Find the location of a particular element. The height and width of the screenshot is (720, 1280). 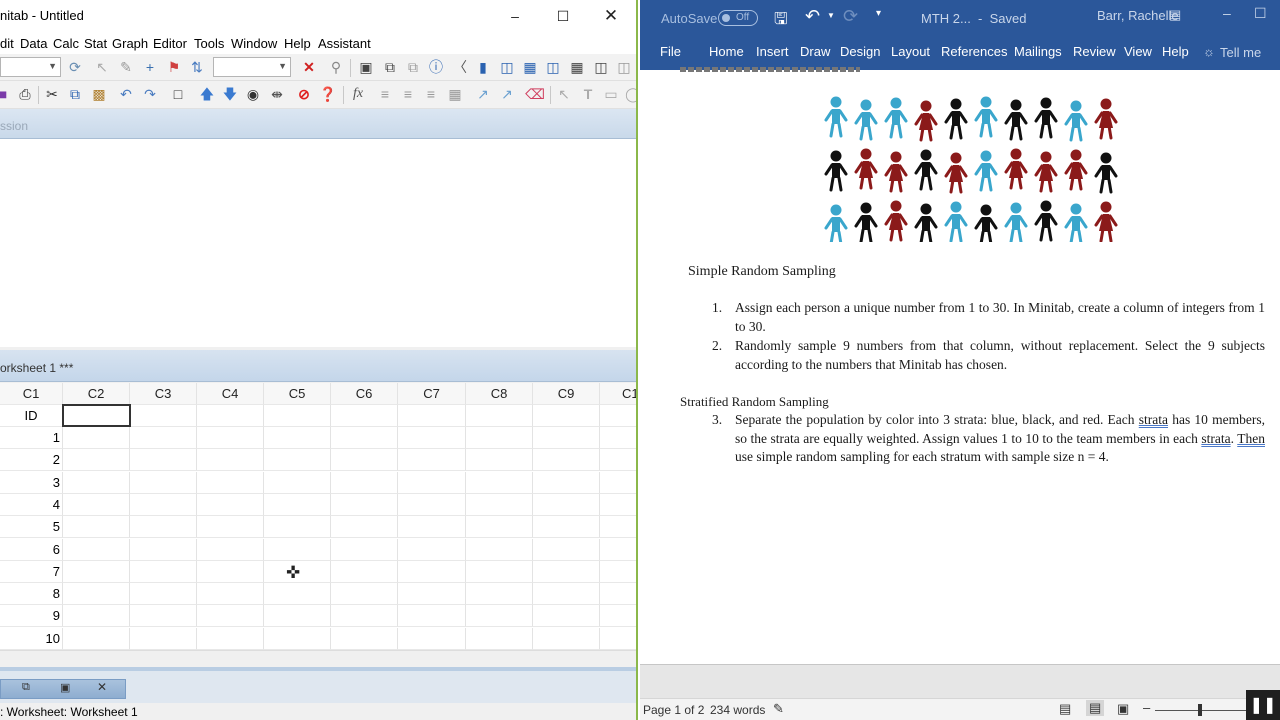

maximize-button: ☐ is located at coordinates (1260, 13).